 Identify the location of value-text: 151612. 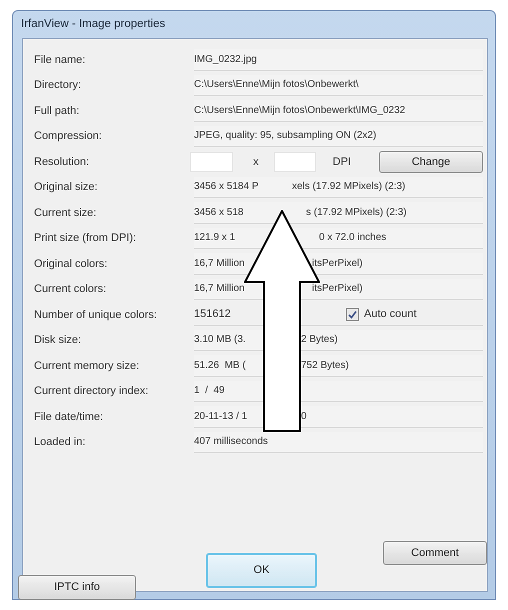
(213, 314).